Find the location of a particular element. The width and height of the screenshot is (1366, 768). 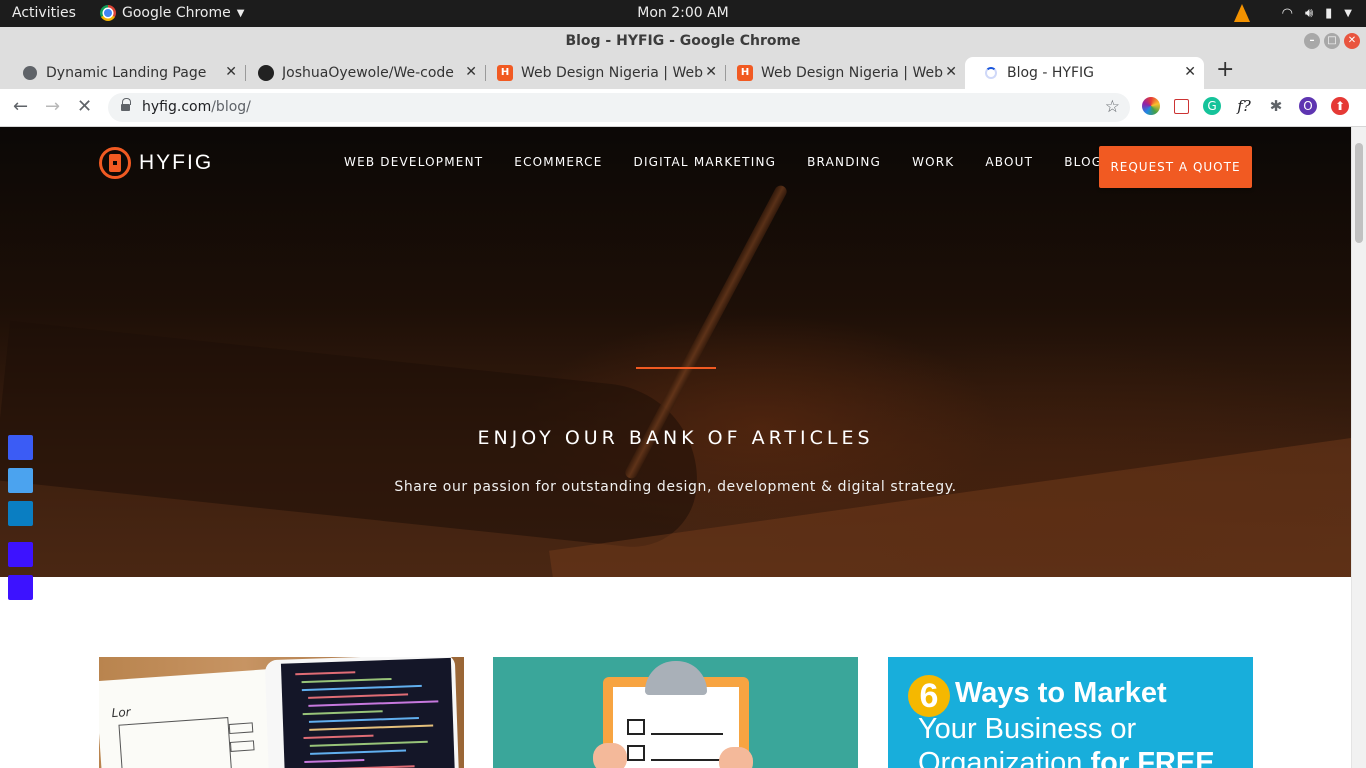

formula-extension-icon: f? is located at coordinates (1244, 106).